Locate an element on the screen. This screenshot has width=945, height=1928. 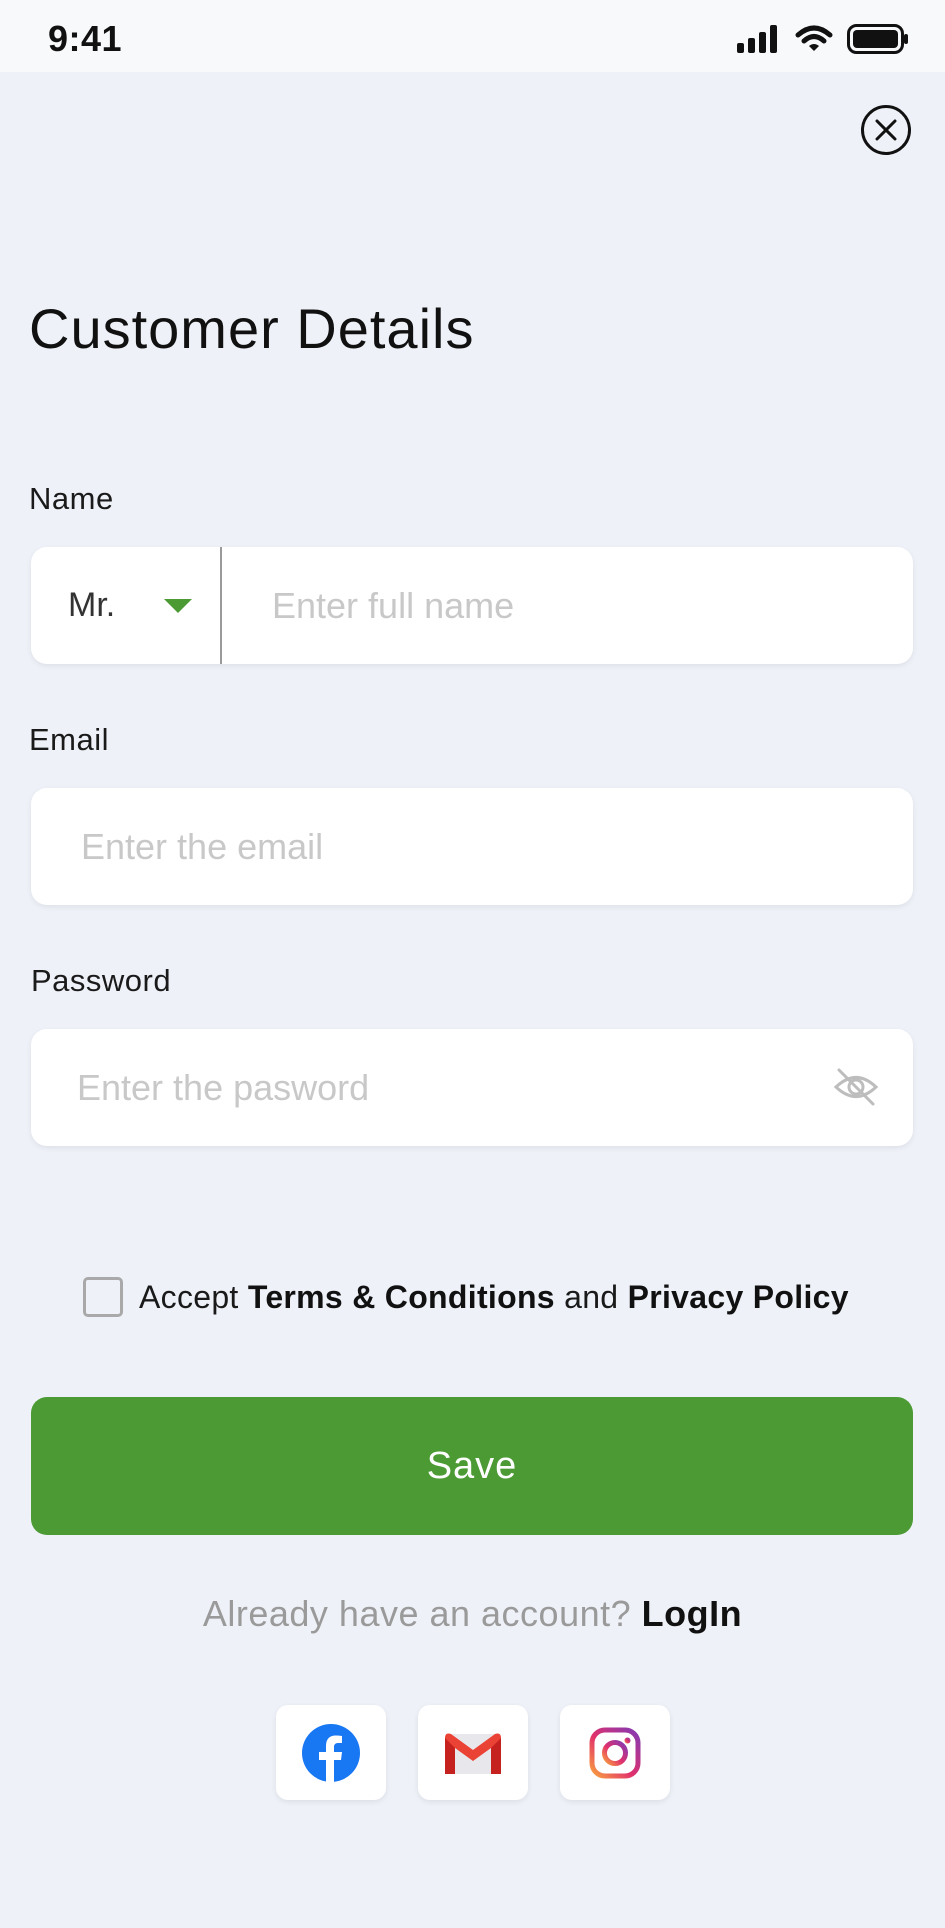
social-buttons is located at coordinates (473, 1752).